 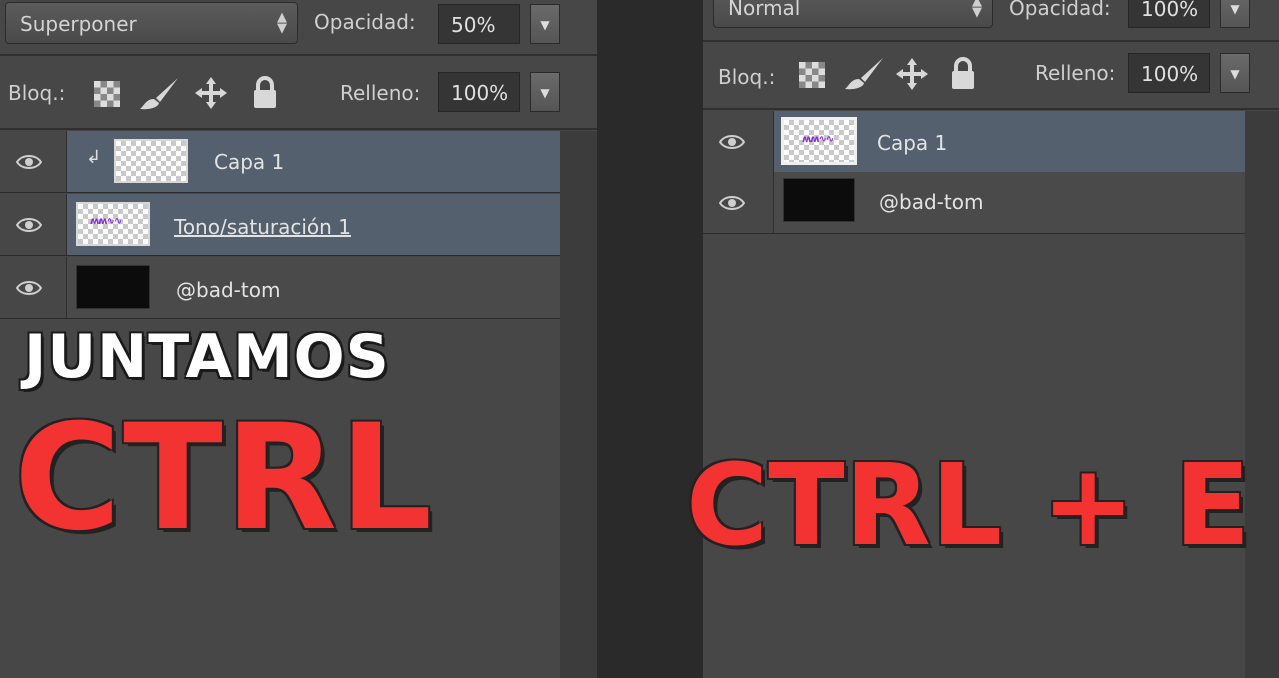 I want to click on overlay-title-juntamos: JUNTAMOS, so click(x=207, y=357).